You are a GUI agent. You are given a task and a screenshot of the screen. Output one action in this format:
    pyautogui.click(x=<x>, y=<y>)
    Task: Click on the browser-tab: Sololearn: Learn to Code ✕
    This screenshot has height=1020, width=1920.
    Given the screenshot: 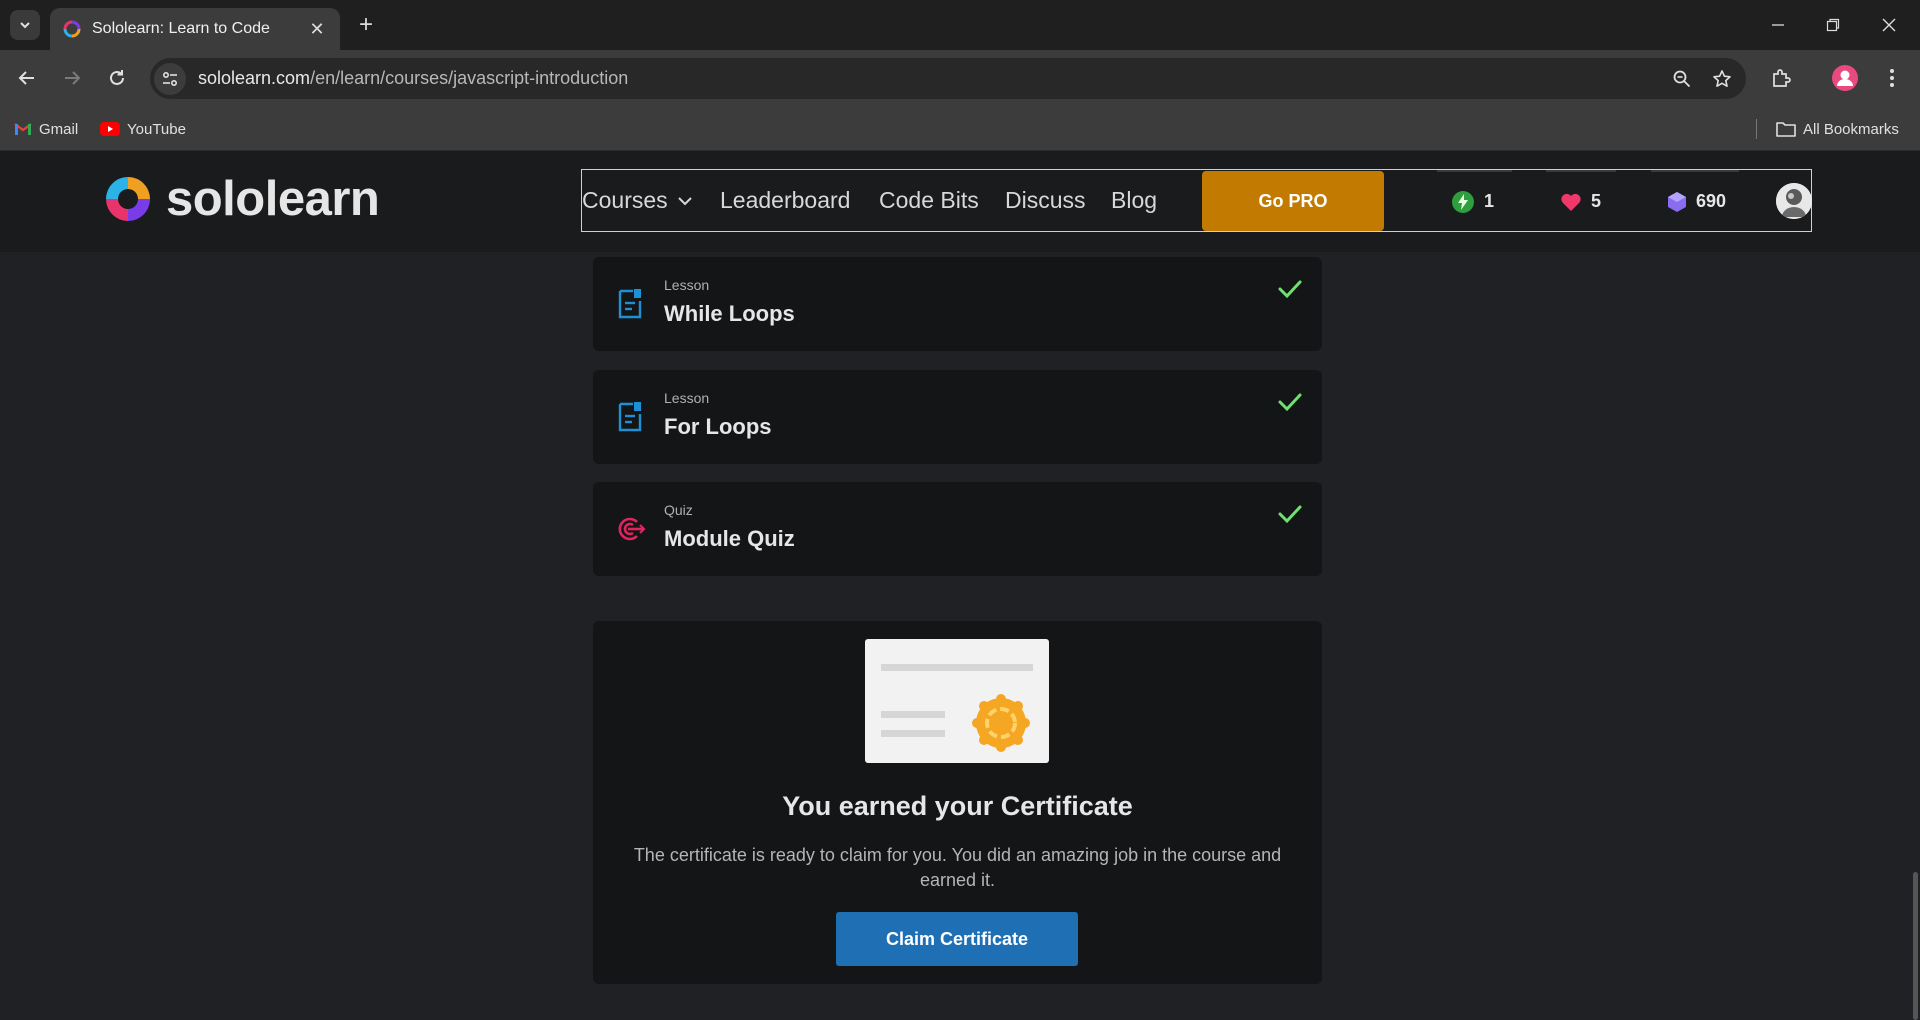 What is the action you would take?
    pyautogui.click(x=195, y=29)
    